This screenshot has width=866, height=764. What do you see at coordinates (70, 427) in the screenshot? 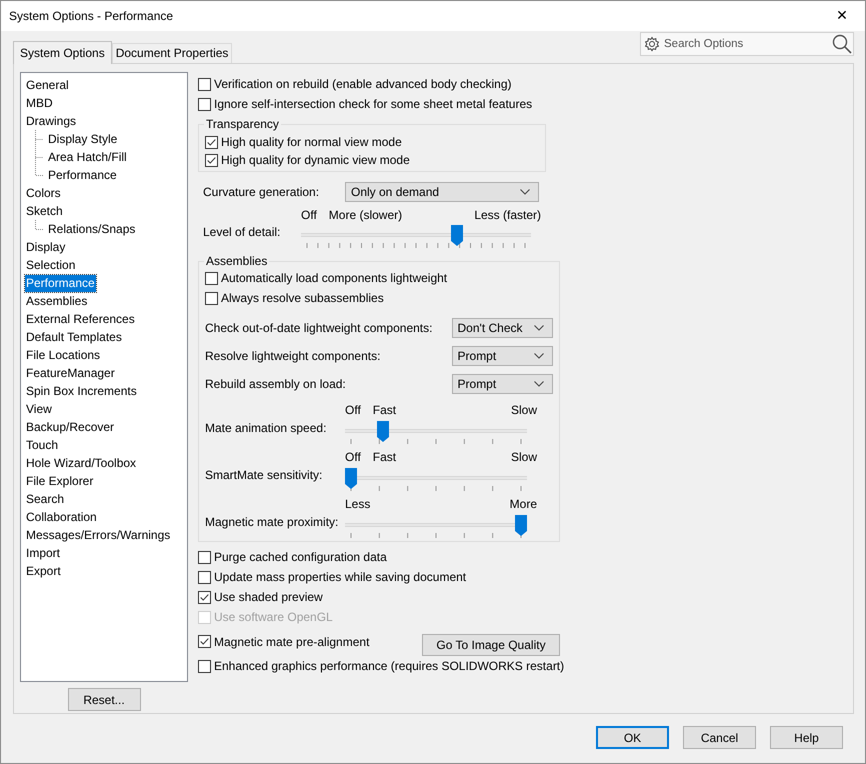
I see `tree-item: Backup/Recover` at bounding box center [70, 427].